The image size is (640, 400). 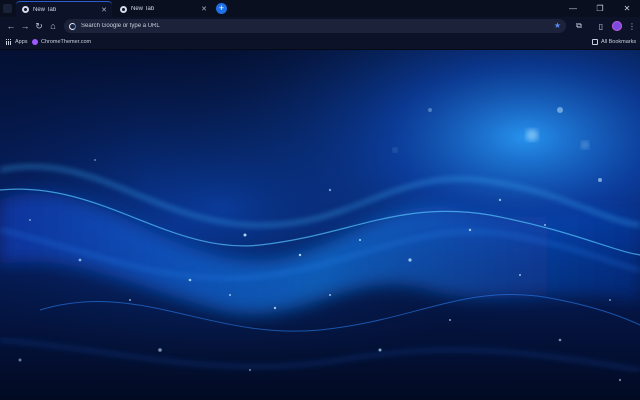 I want to click on minimize-button: —, so click(x=573, y=8).